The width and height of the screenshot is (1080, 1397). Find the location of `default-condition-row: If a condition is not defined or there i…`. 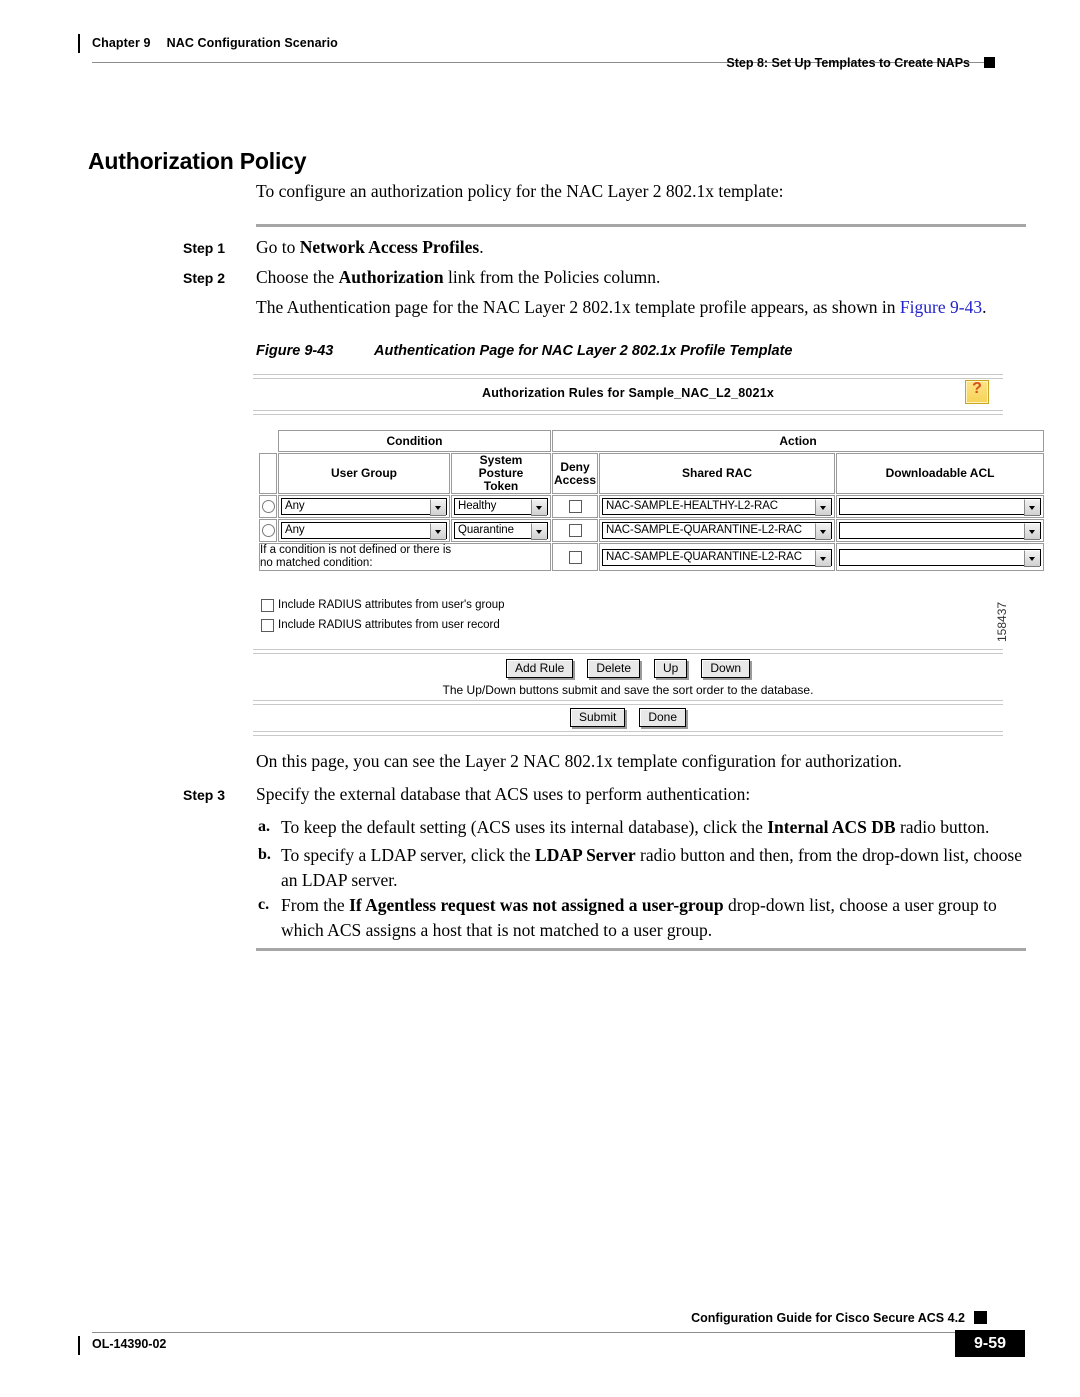

default-condition-row: If a condition is not defined or there i… is located at coordinates (652, 557).